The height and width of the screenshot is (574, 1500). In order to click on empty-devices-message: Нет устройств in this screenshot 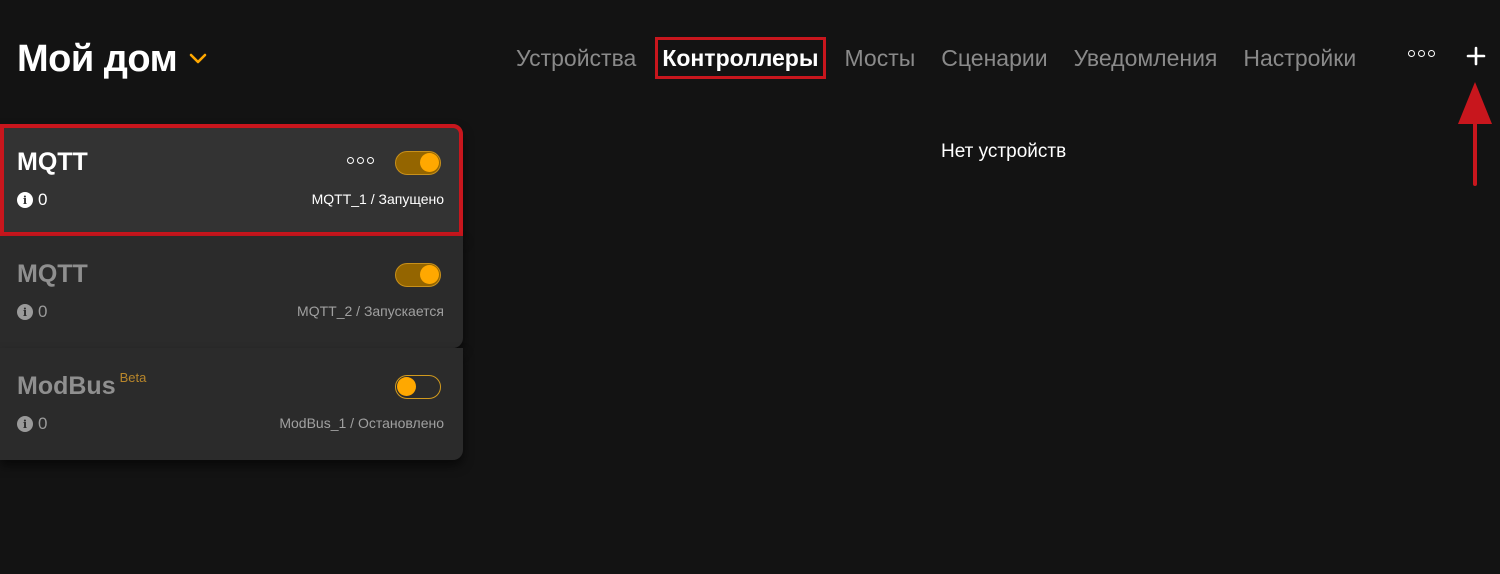, I will do `click(1004, 151)`.